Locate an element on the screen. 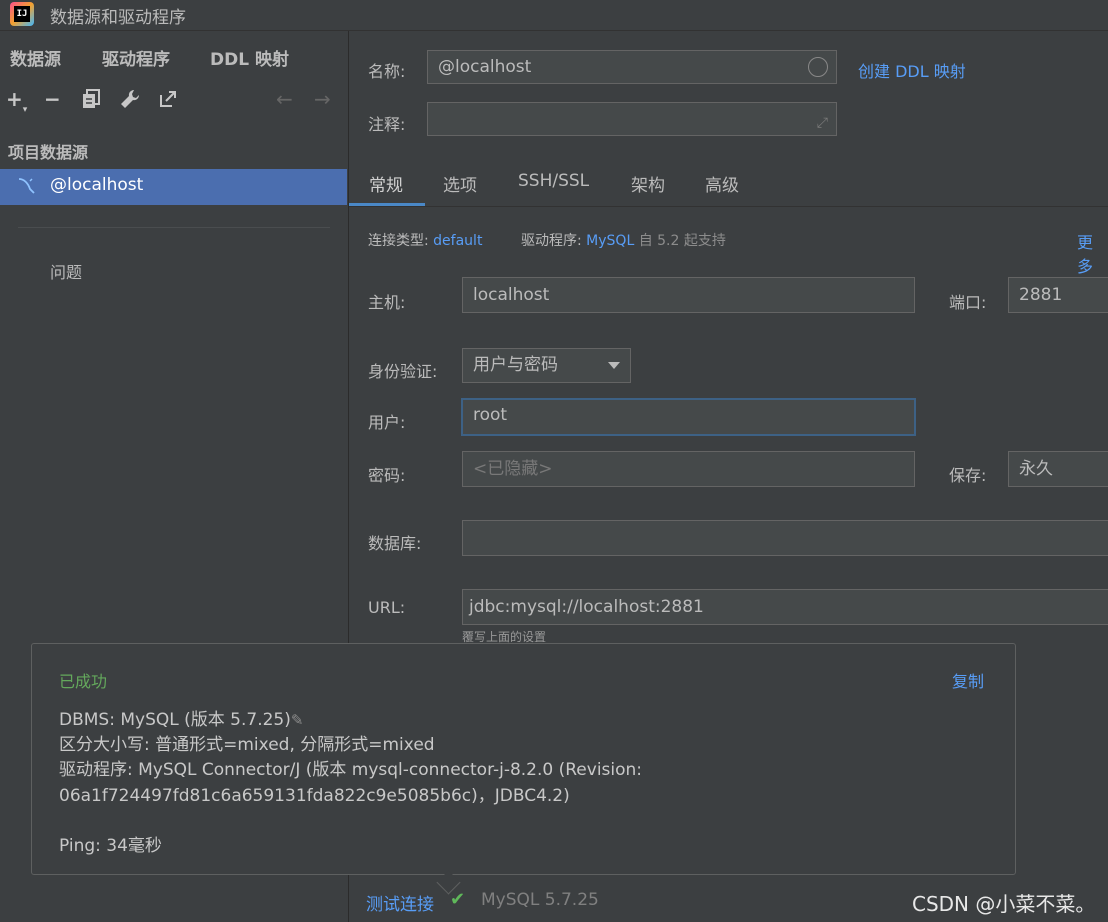 This screenshot has height=922, width=1108. save-select: 永久 is located at coordinates (1058, 469).